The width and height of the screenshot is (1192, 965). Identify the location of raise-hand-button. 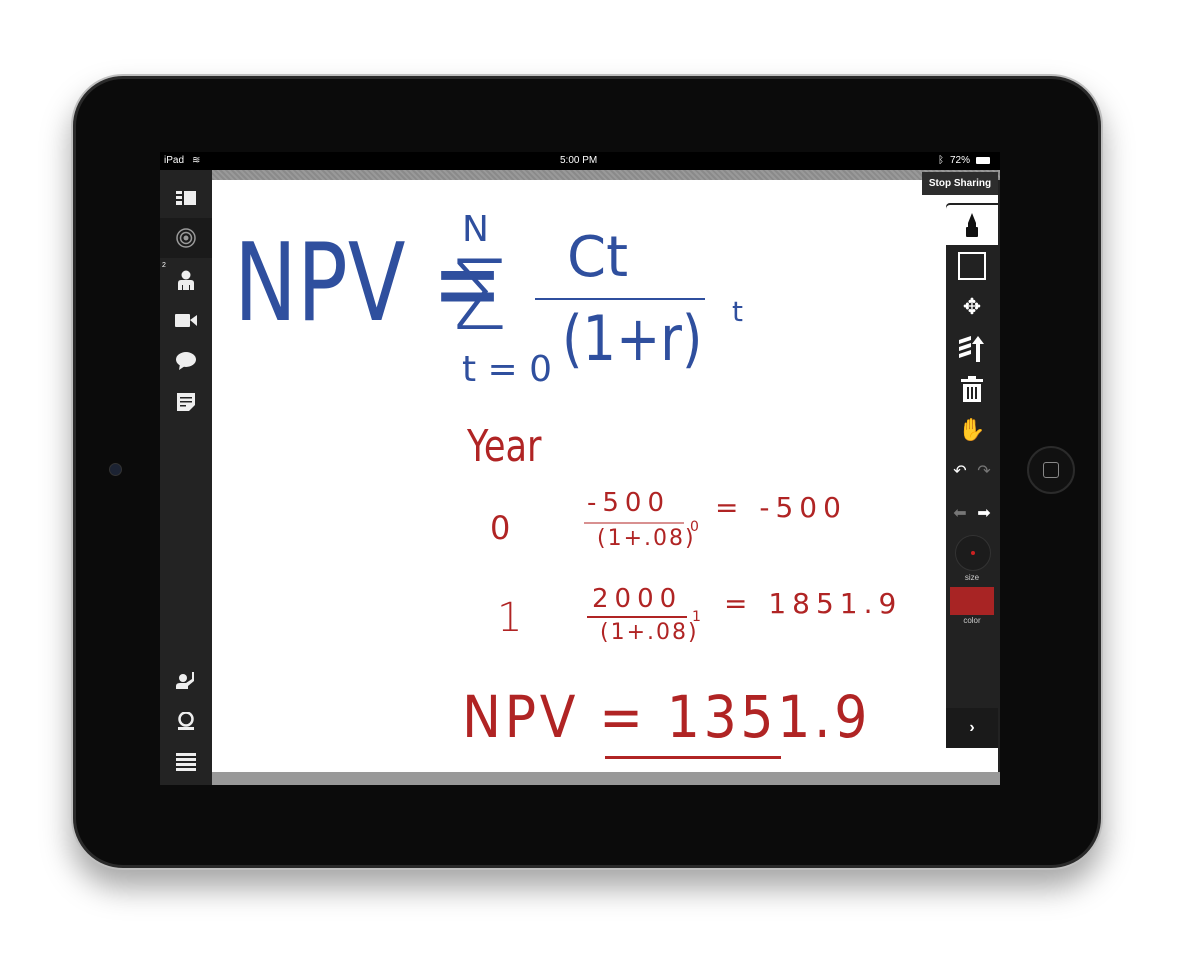
(186, 680).